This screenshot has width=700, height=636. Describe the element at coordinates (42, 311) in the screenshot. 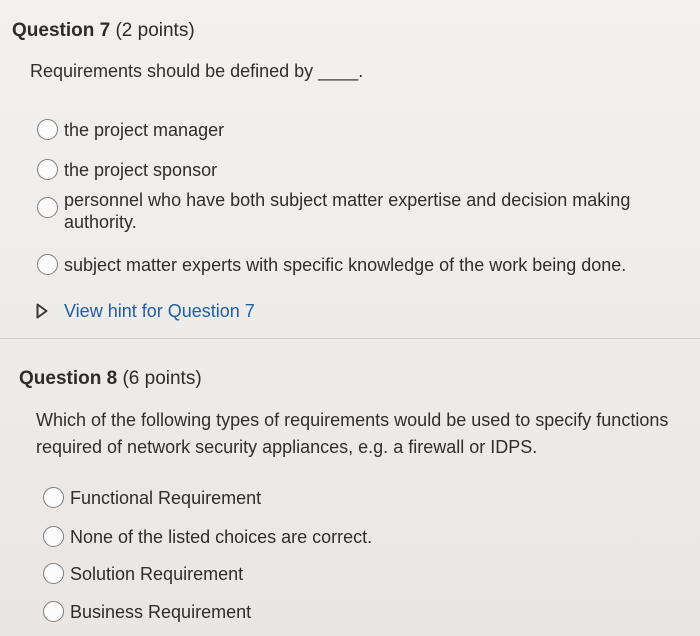

I see `play-triangle-outline-icon` at that location.